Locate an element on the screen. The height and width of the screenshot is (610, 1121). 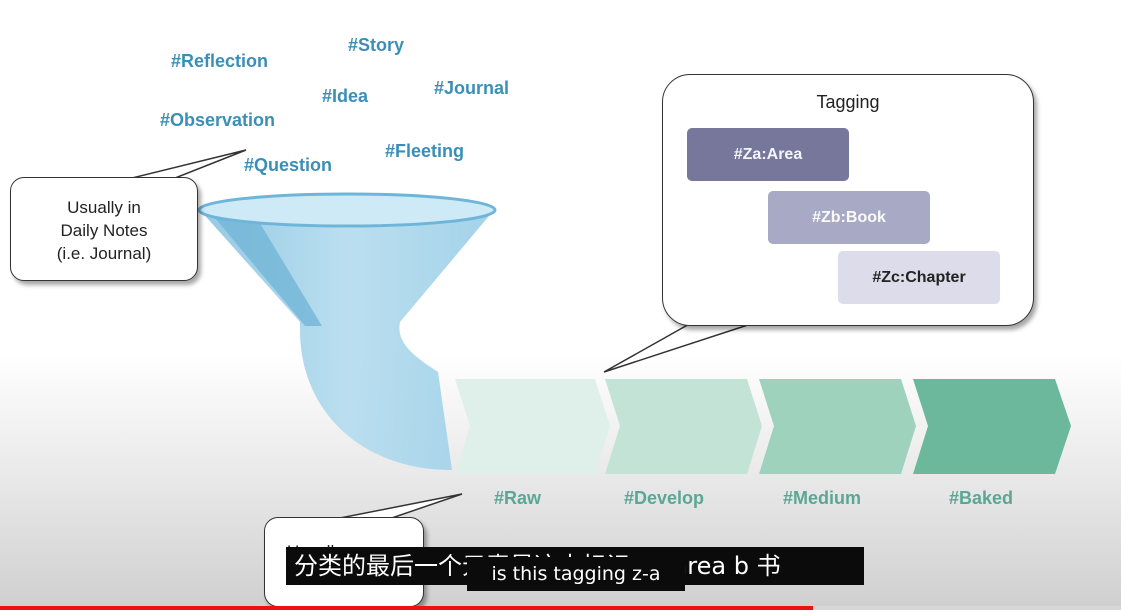
callout-tagging-pointer is located at coordinates (682, 345).